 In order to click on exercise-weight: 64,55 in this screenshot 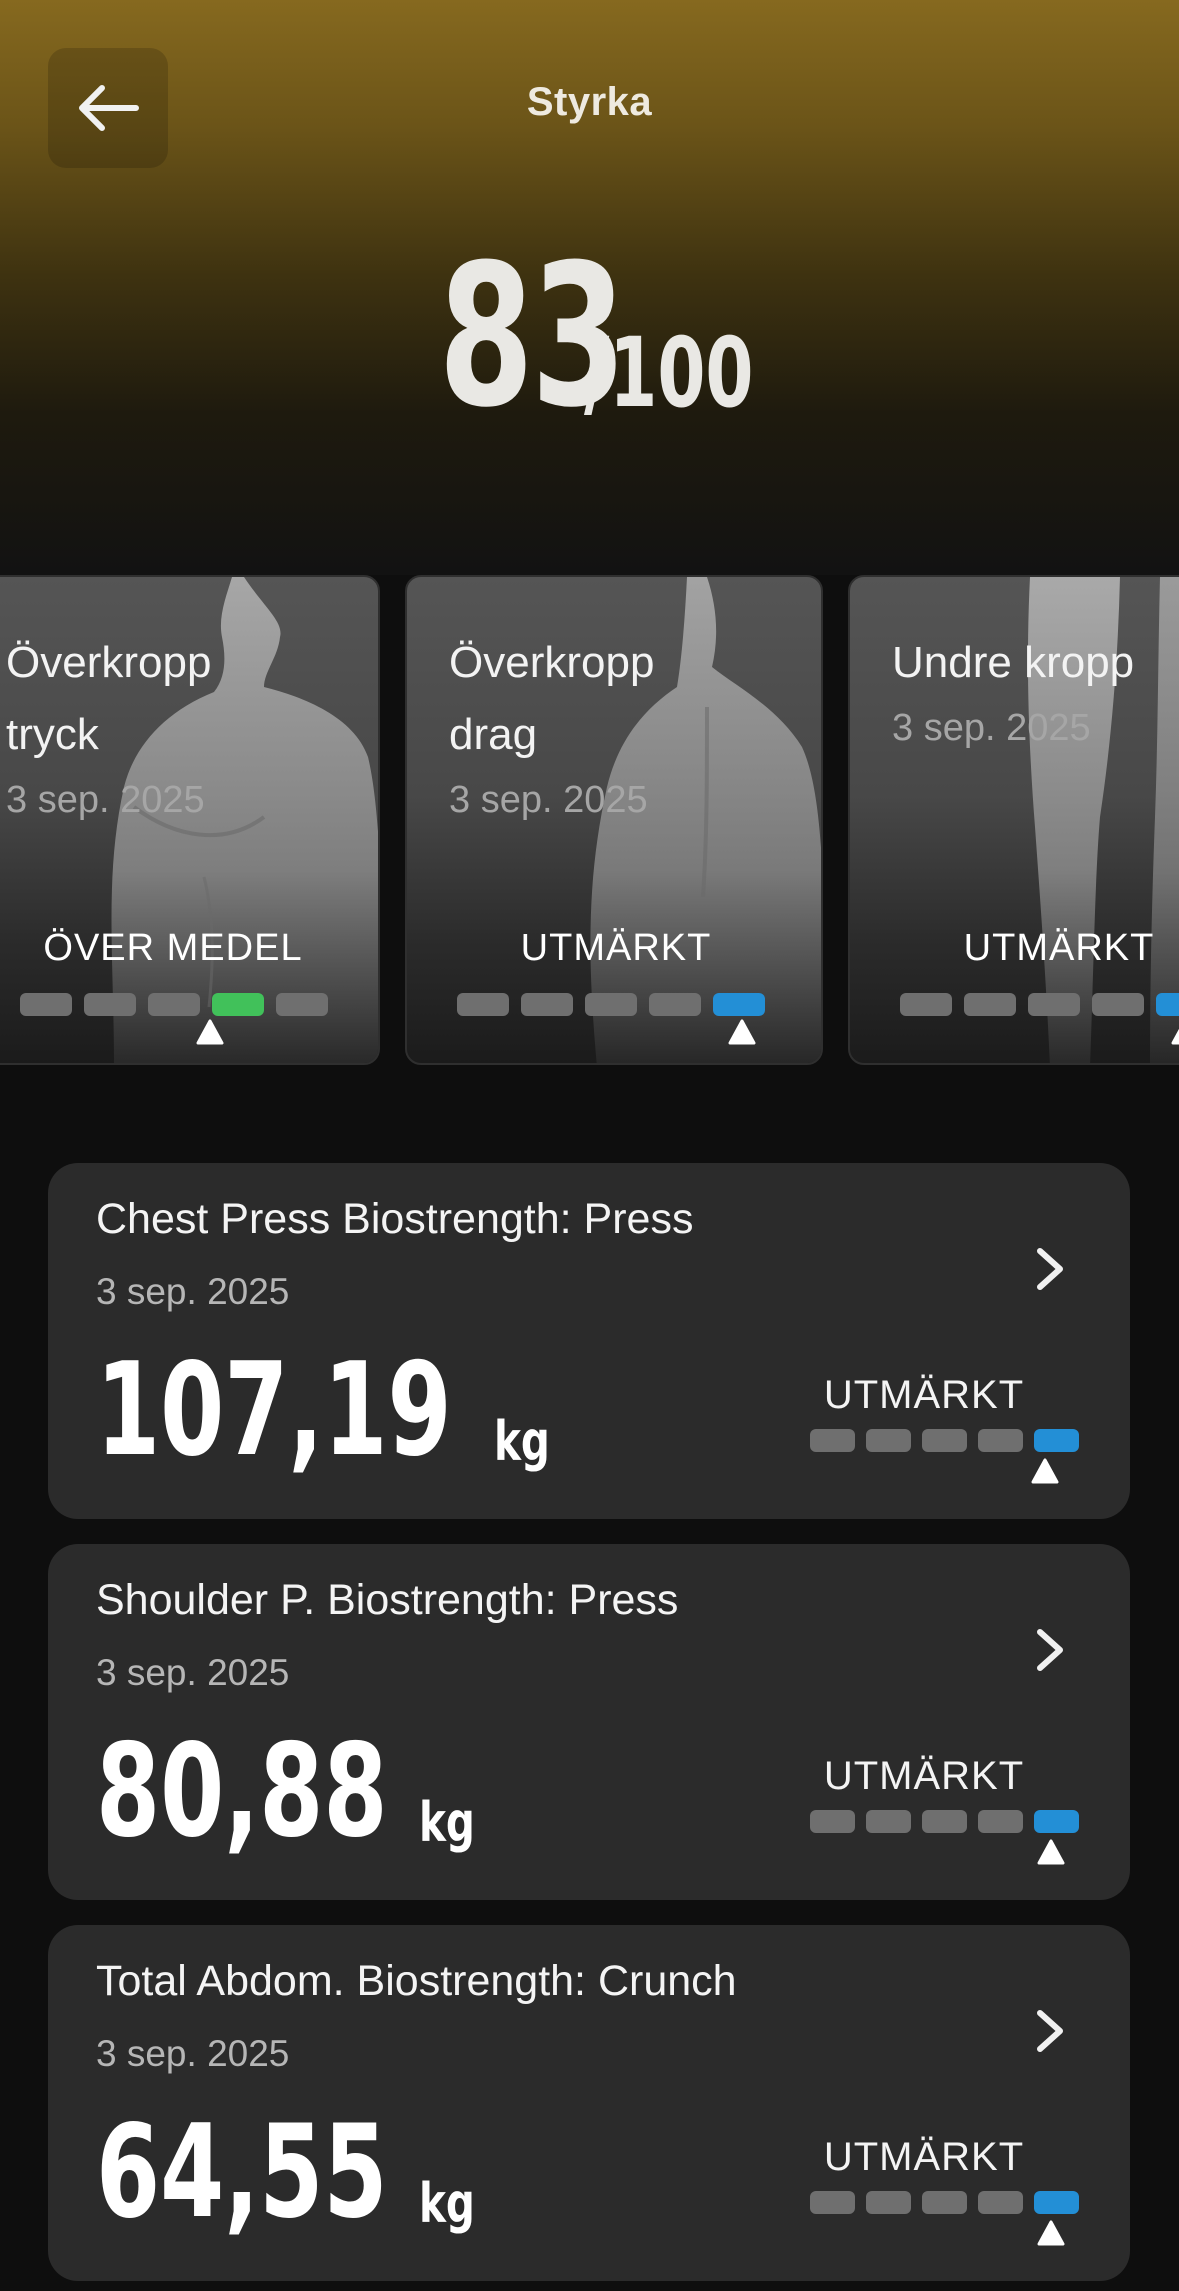, I will do `click(242, 2172)`.